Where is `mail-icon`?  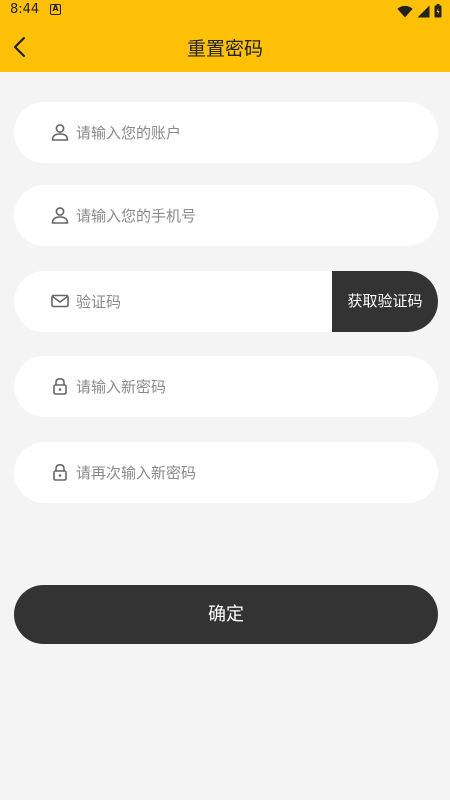 mail-icon is located at coordinates (60, 301).